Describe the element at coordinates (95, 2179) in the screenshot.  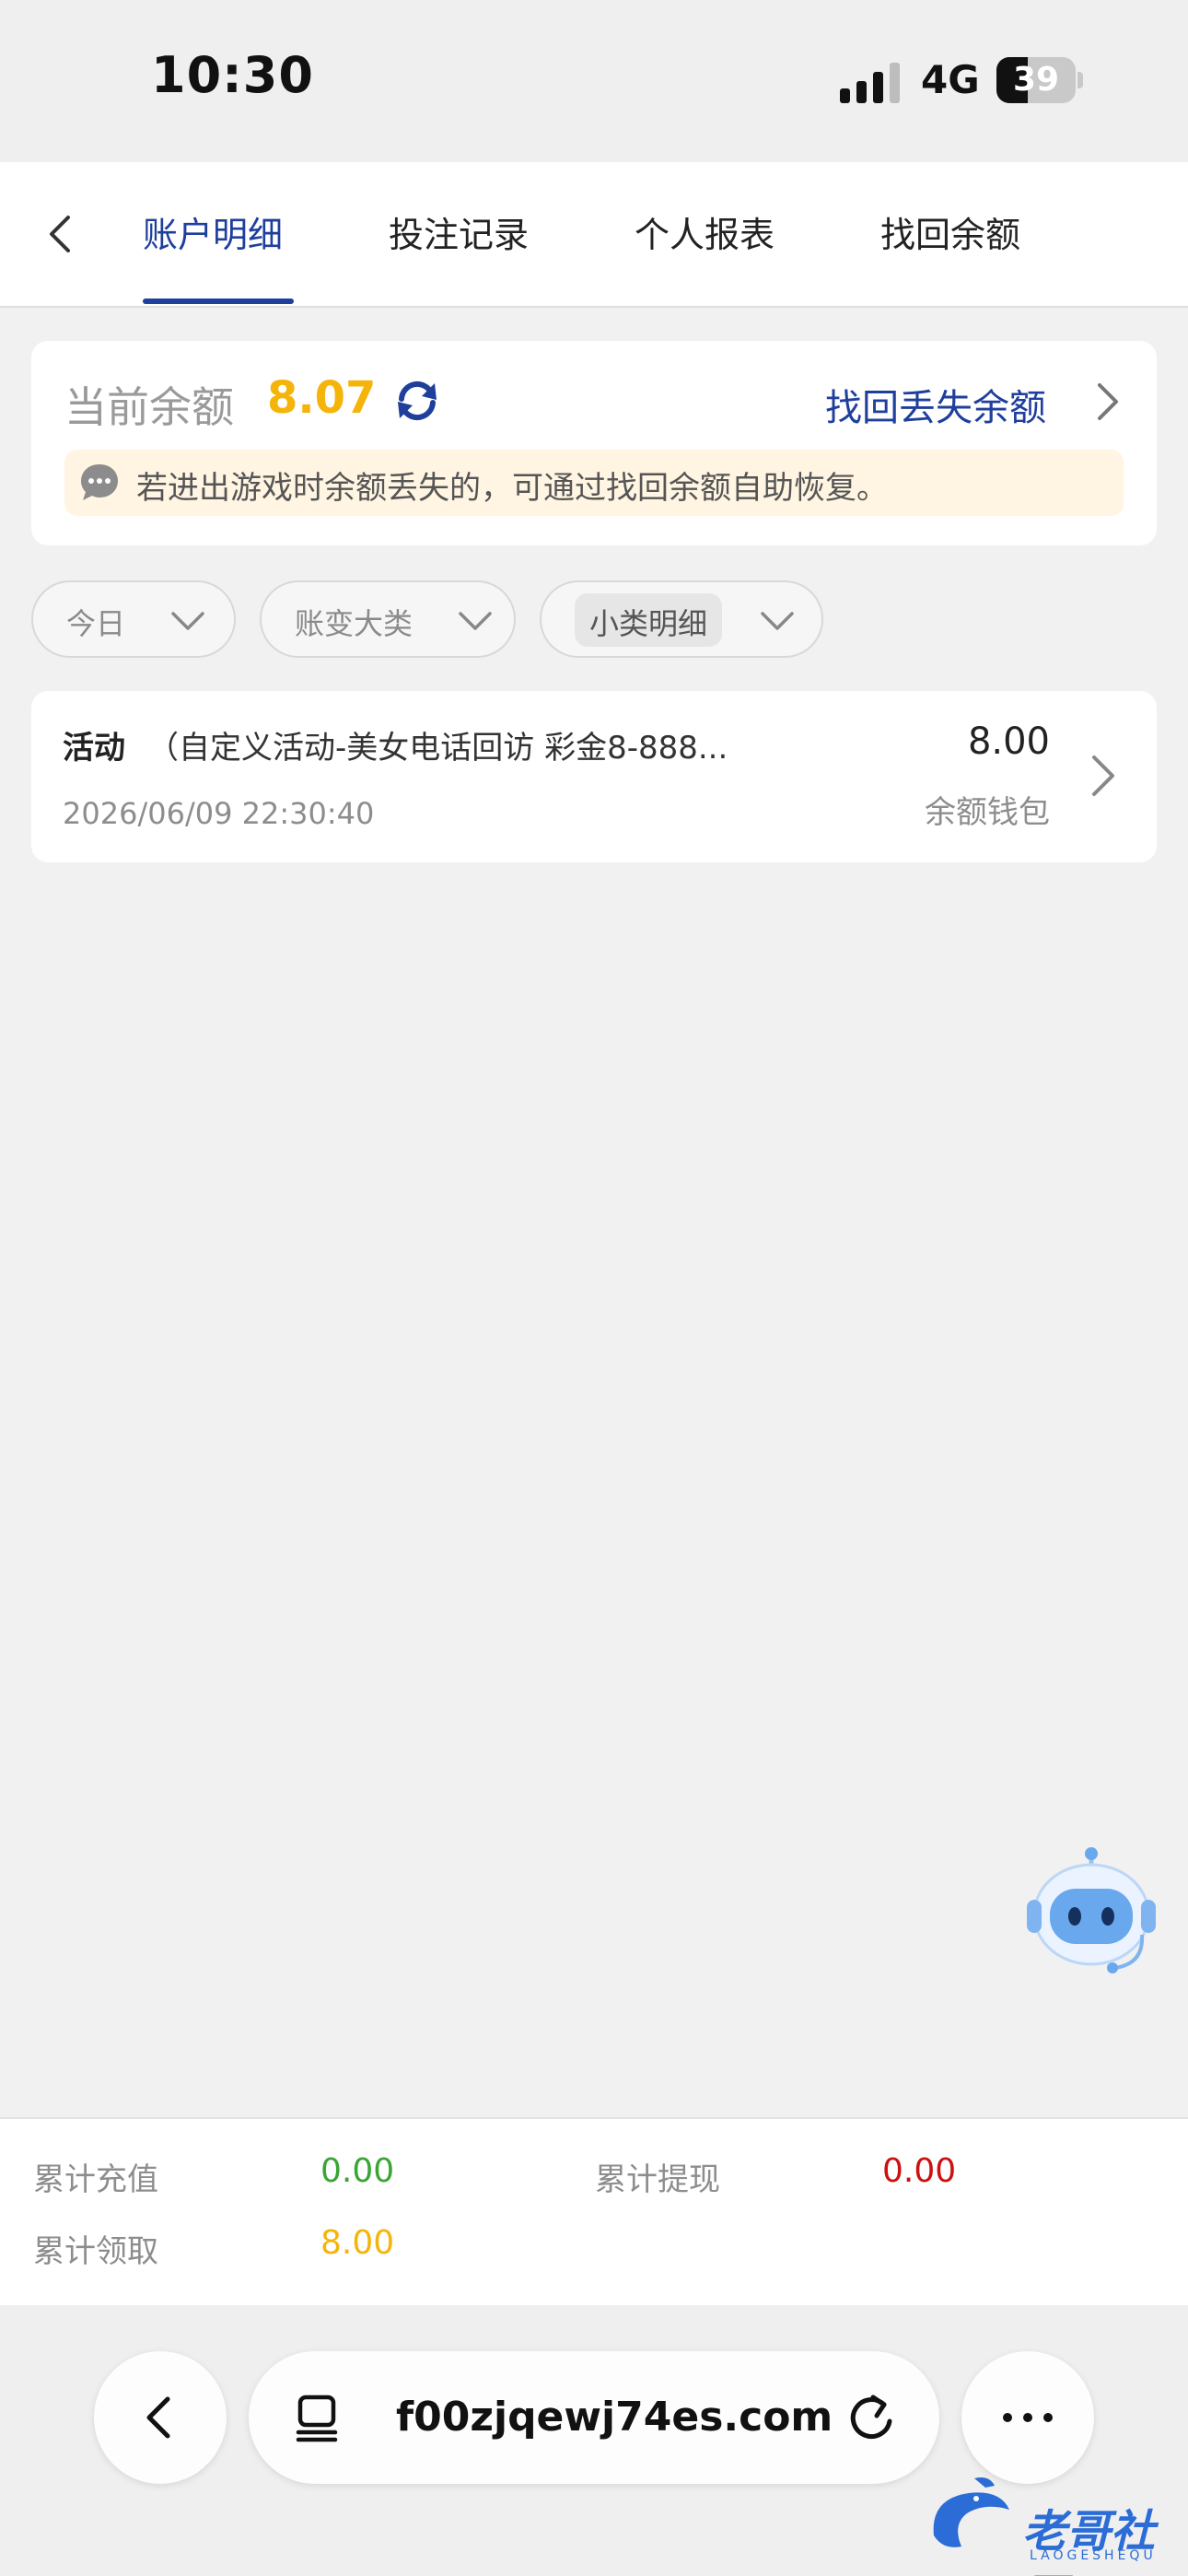
I see `recharge-total-label: 累计充值` at that location.